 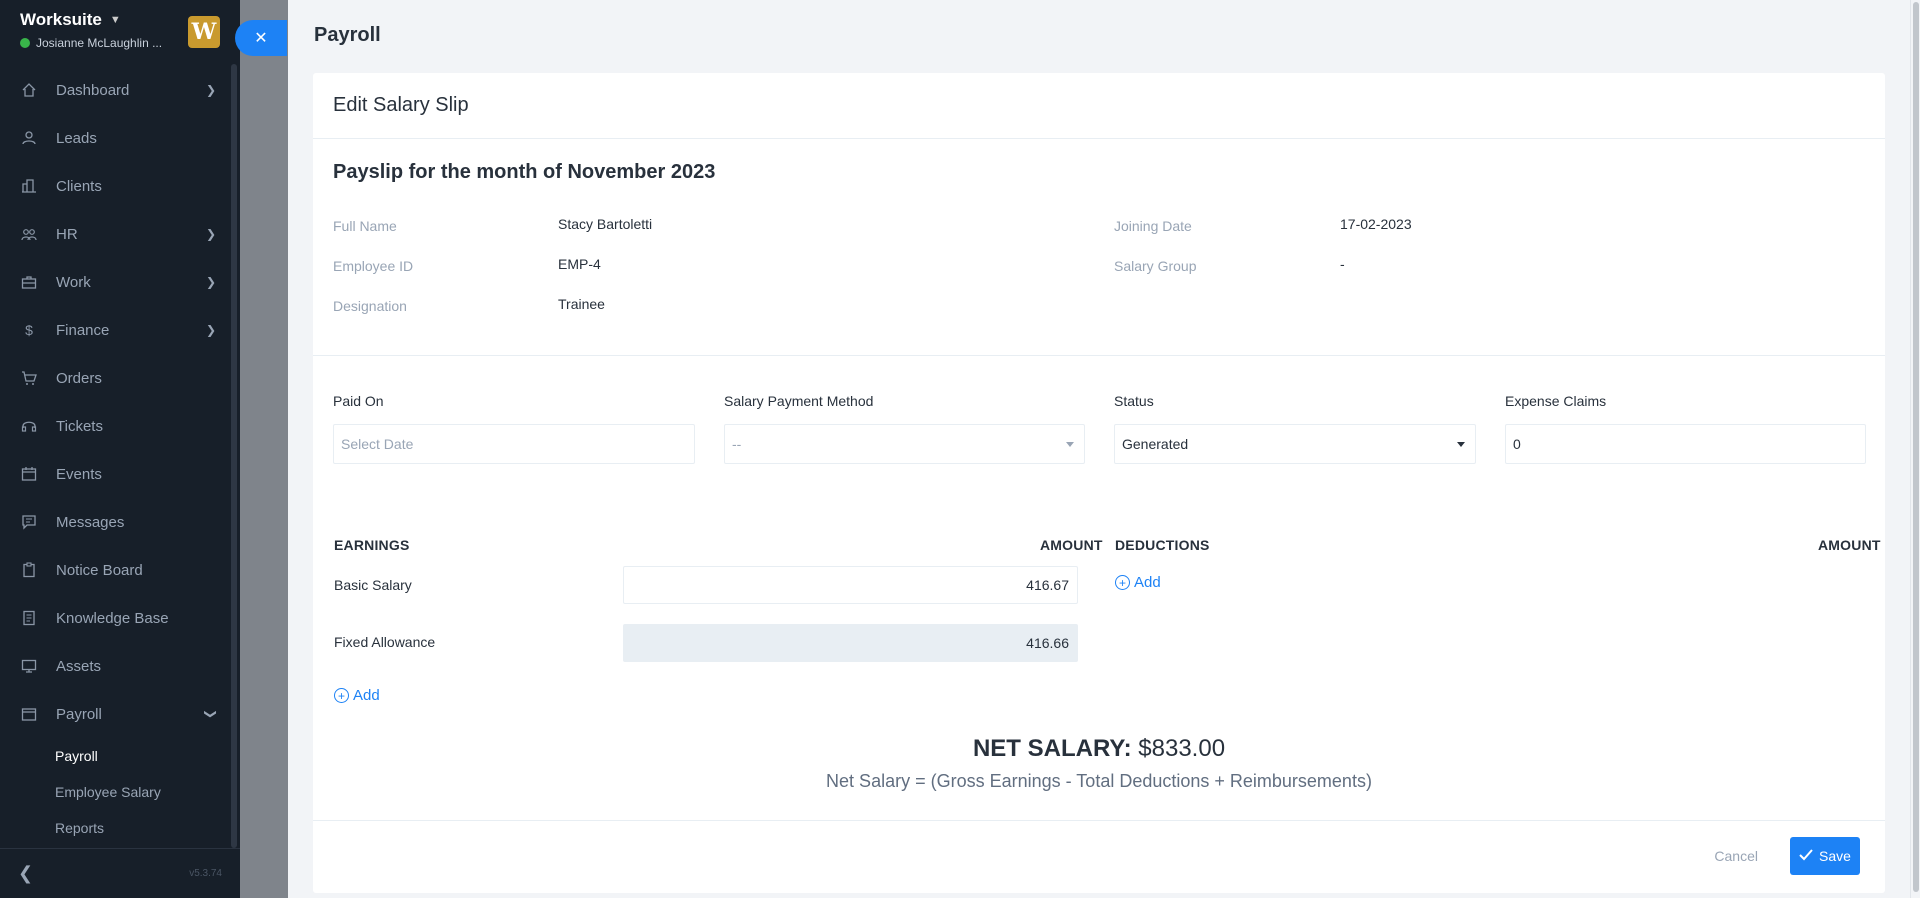 What do you see at coordinates (79, 714) in the screenshot?
I see `sidebar-item-label: Payroll` at bounding box center [79, 714].